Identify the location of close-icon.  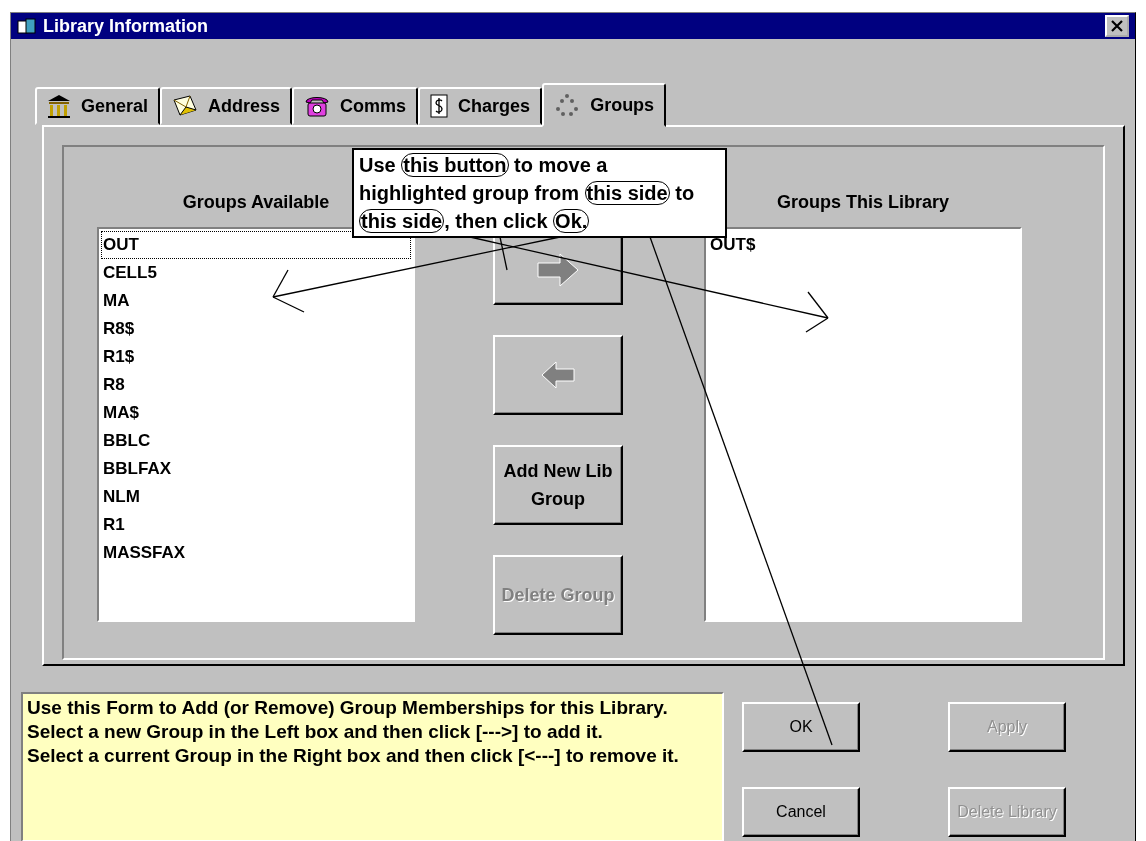
(1117, 26).